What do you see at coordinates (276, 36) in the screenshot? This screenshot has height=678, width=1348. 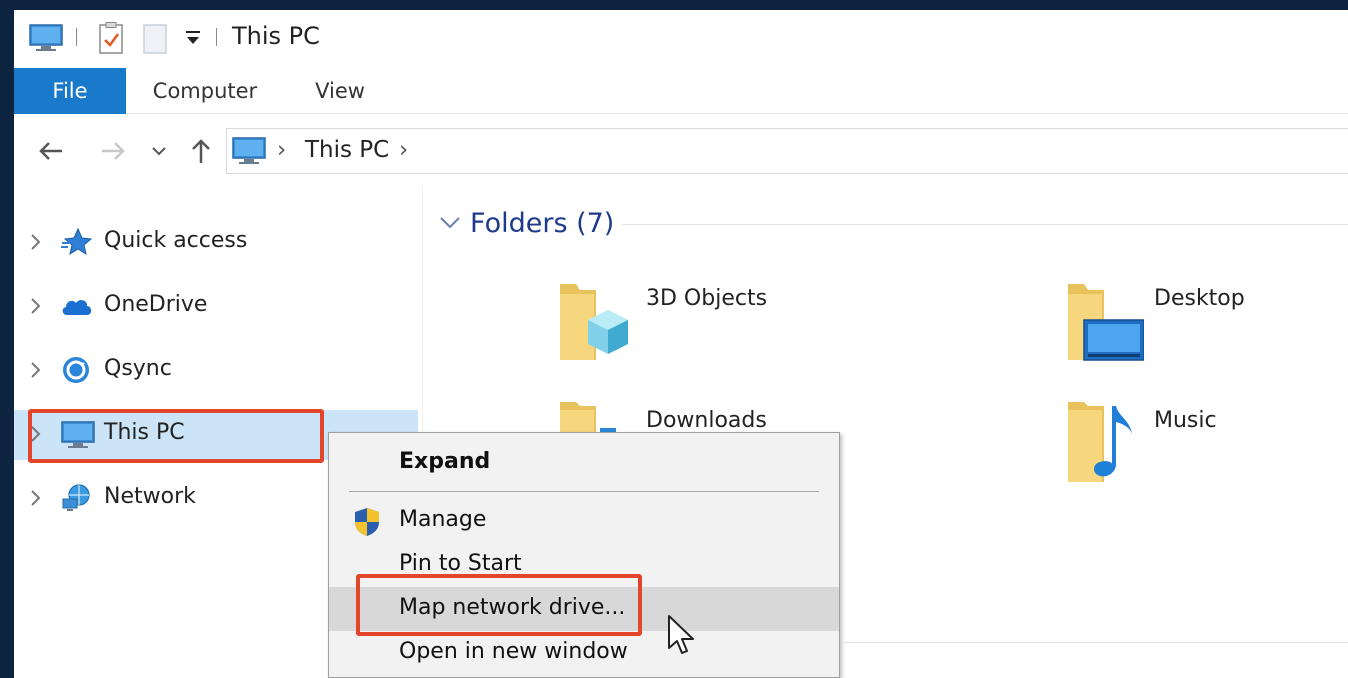 I see `window-title: This PC` at bounding box center [276, 36].